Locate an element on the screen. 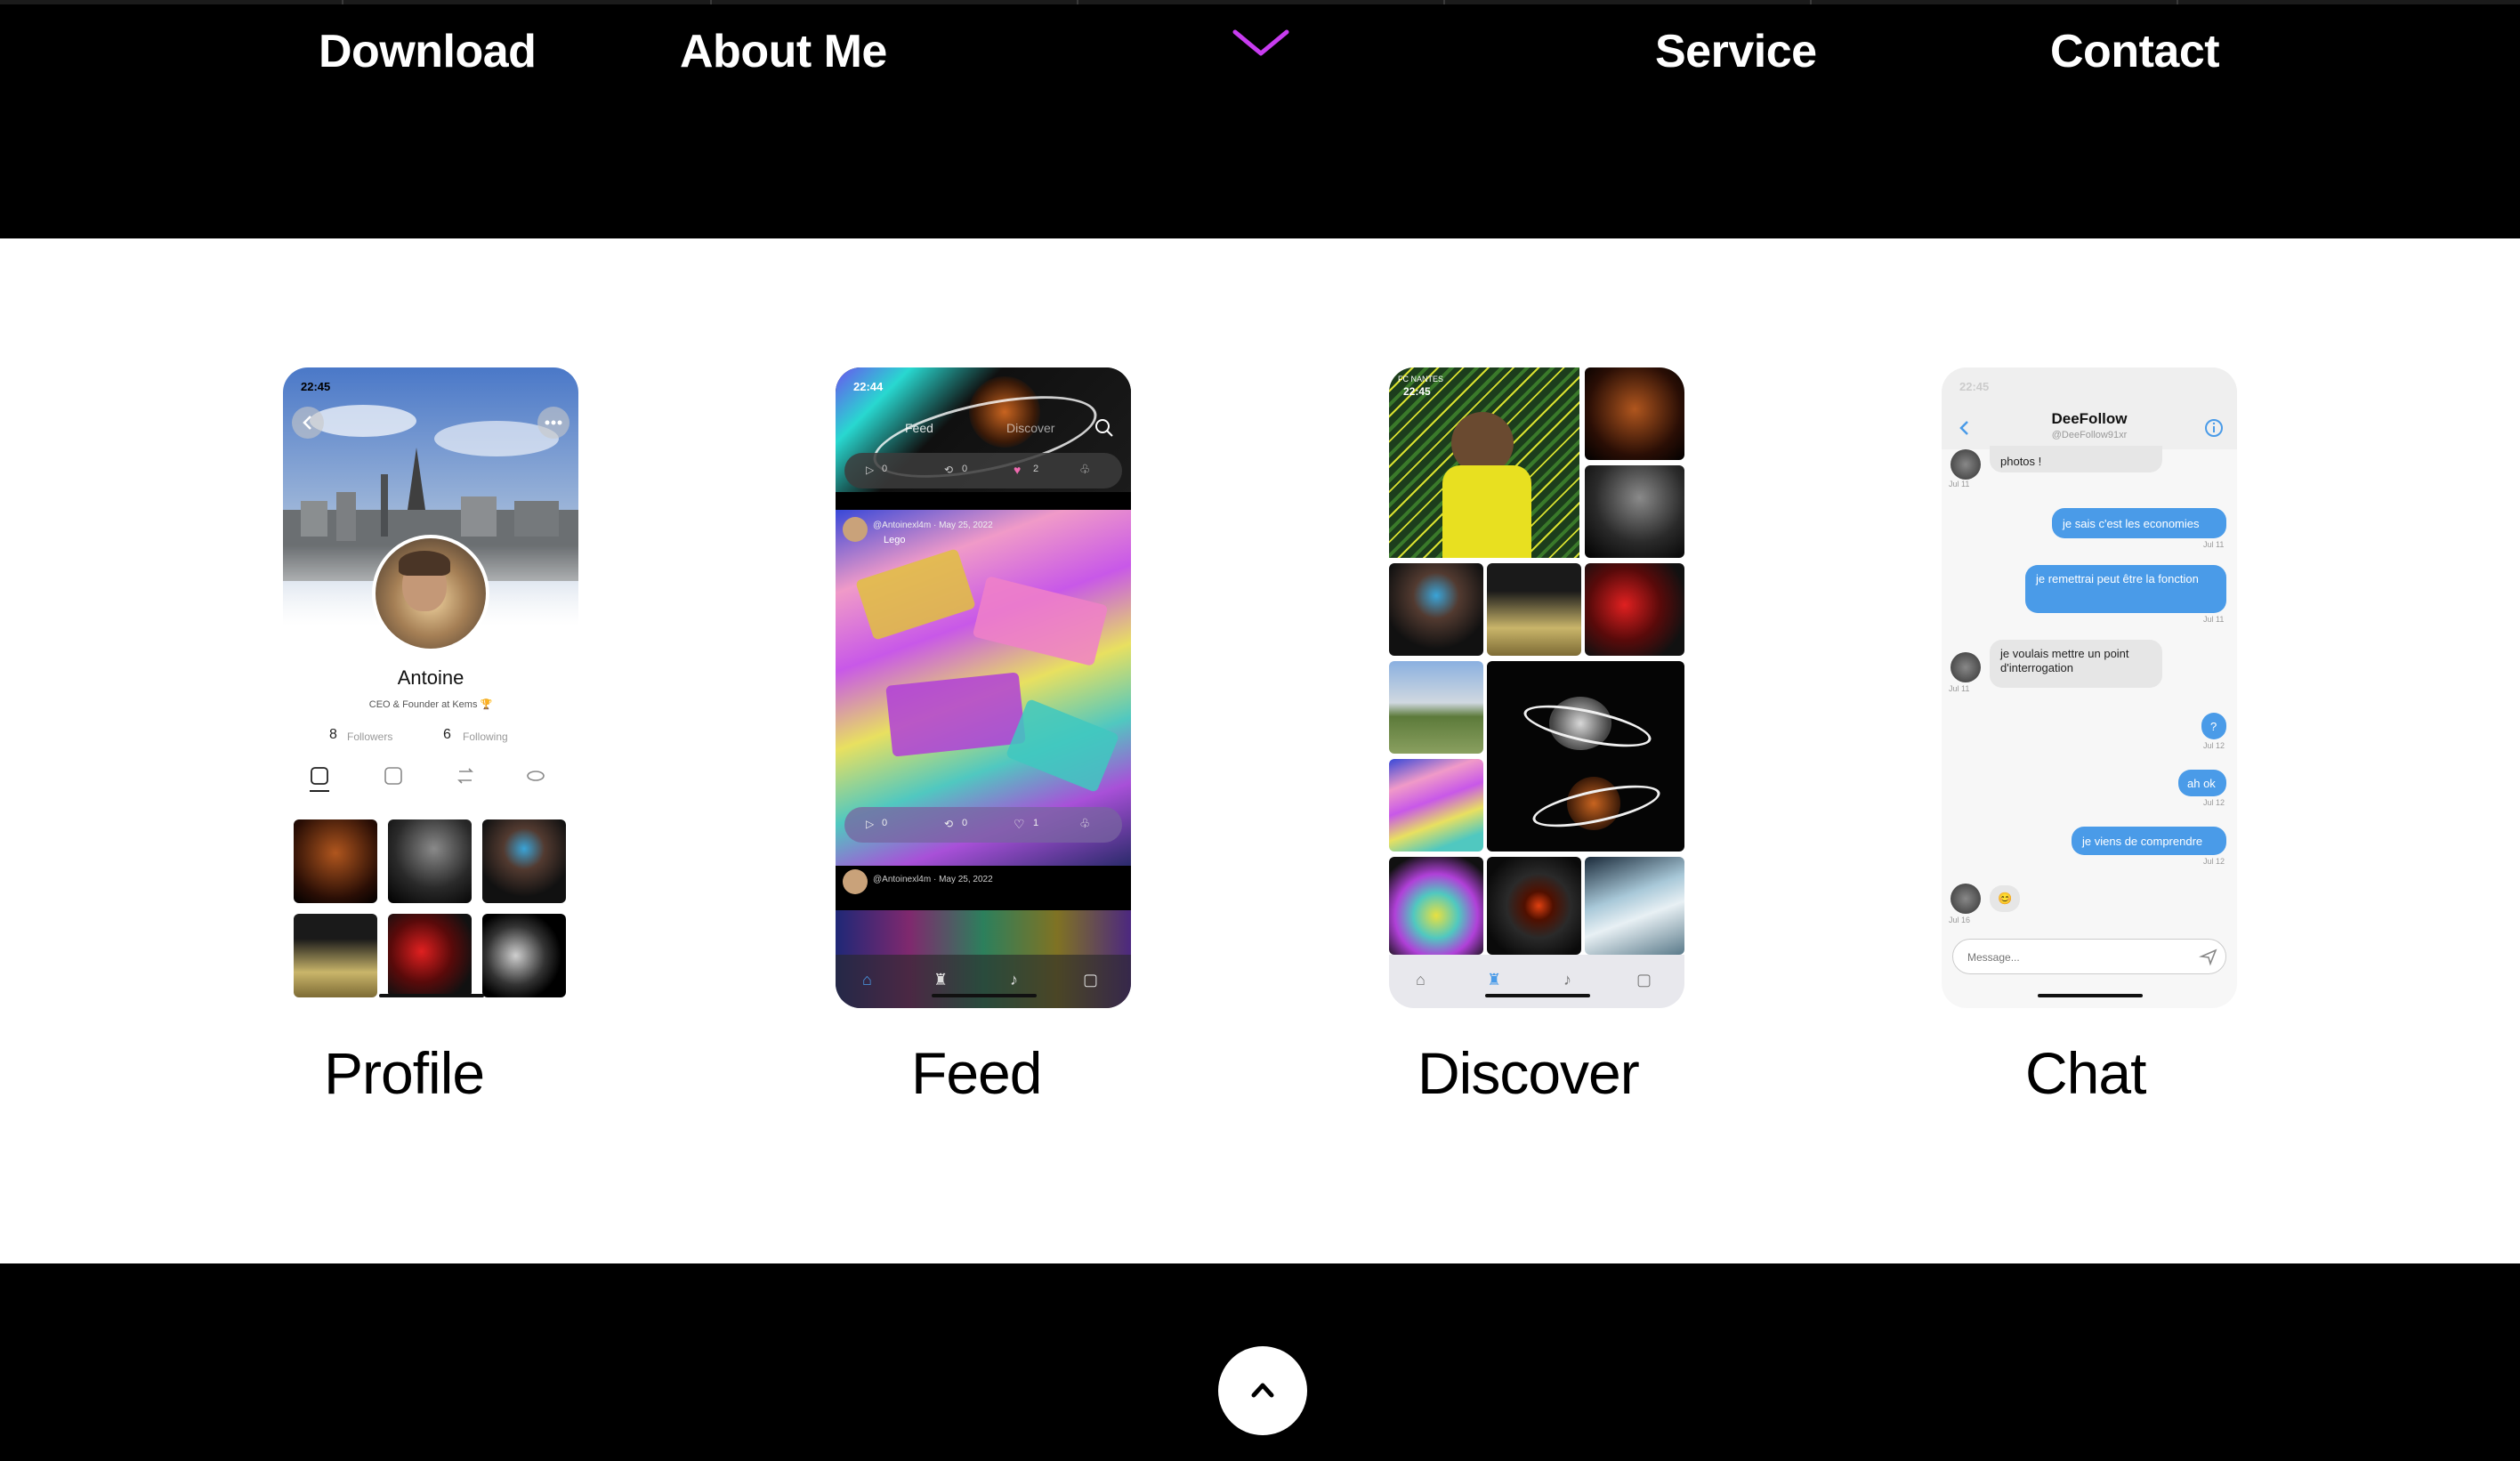 This screenshot has width=2520, height=1461. heart-icon: ♡ is located at coordinates (1019, 824).